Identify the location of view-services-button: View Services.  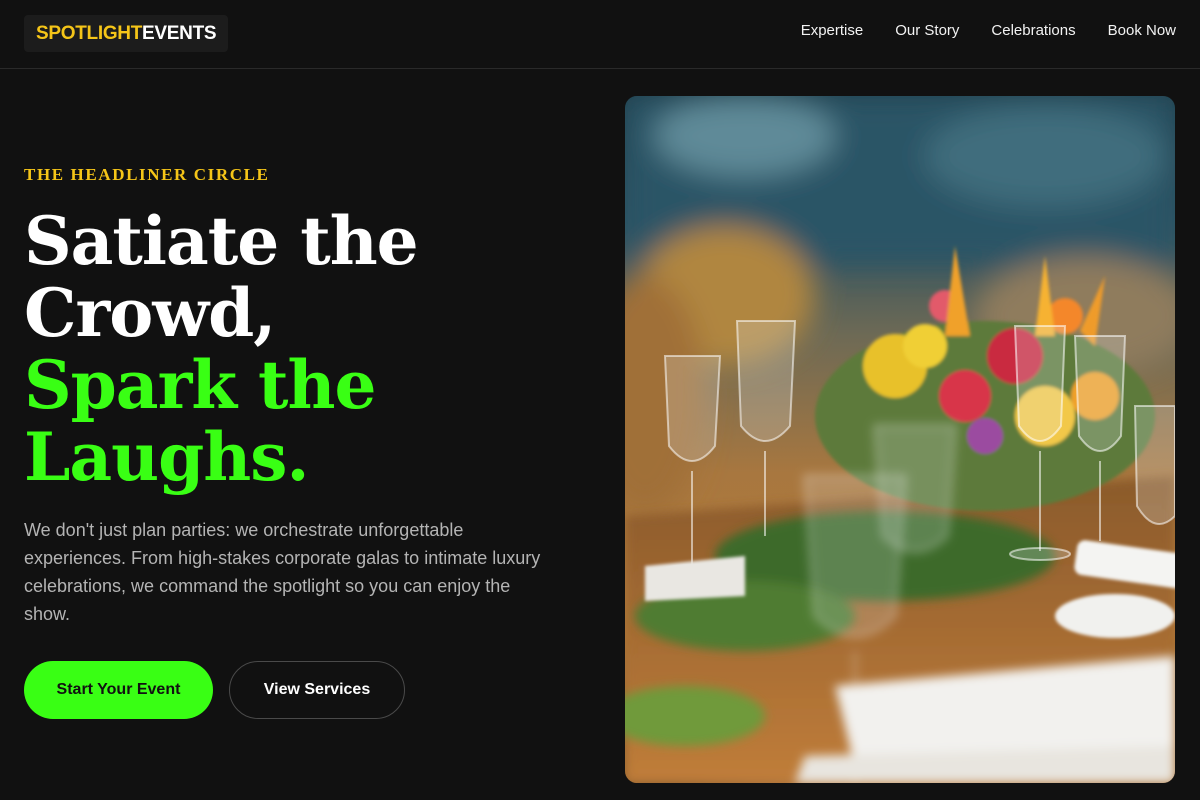
(317, 690).